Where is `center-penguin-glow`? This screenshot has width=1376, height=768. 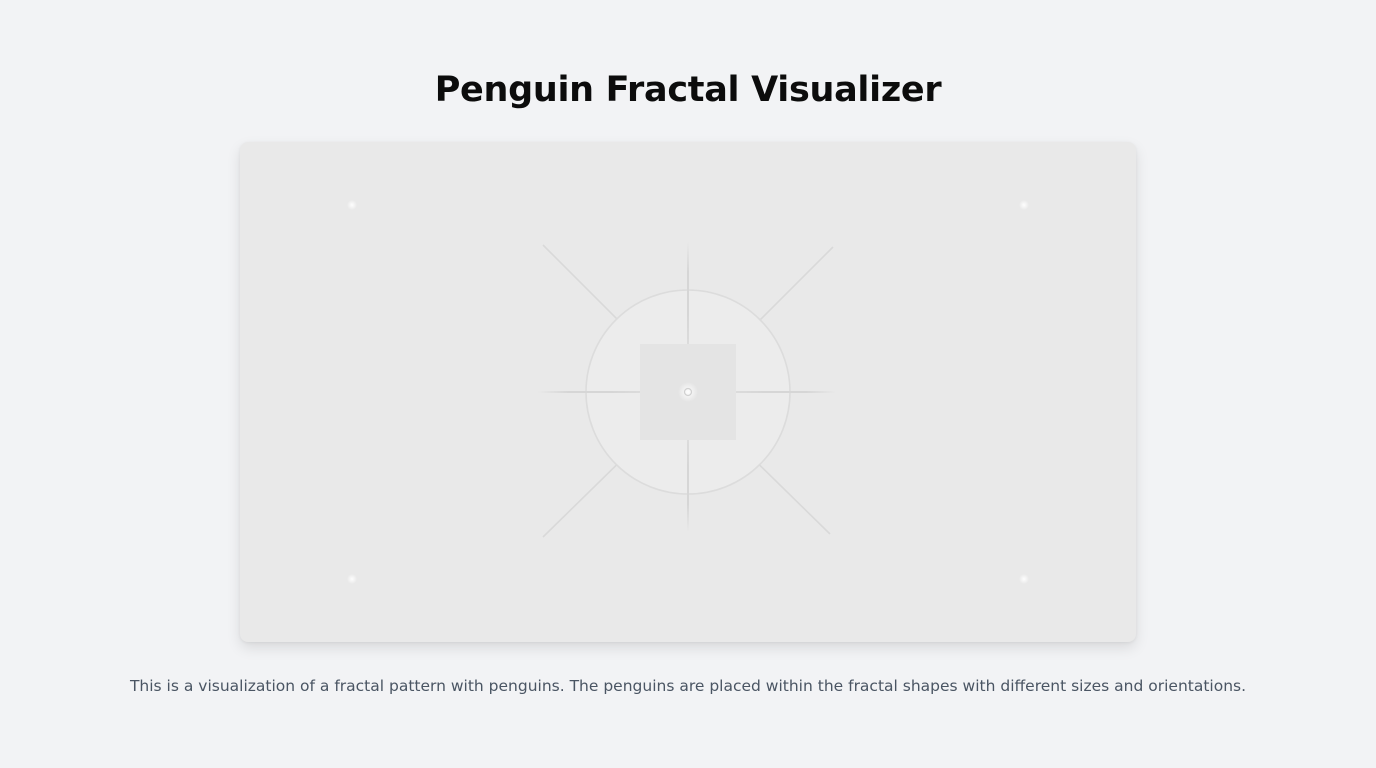
center-penguin-glow is located at coordinates (688, 392).